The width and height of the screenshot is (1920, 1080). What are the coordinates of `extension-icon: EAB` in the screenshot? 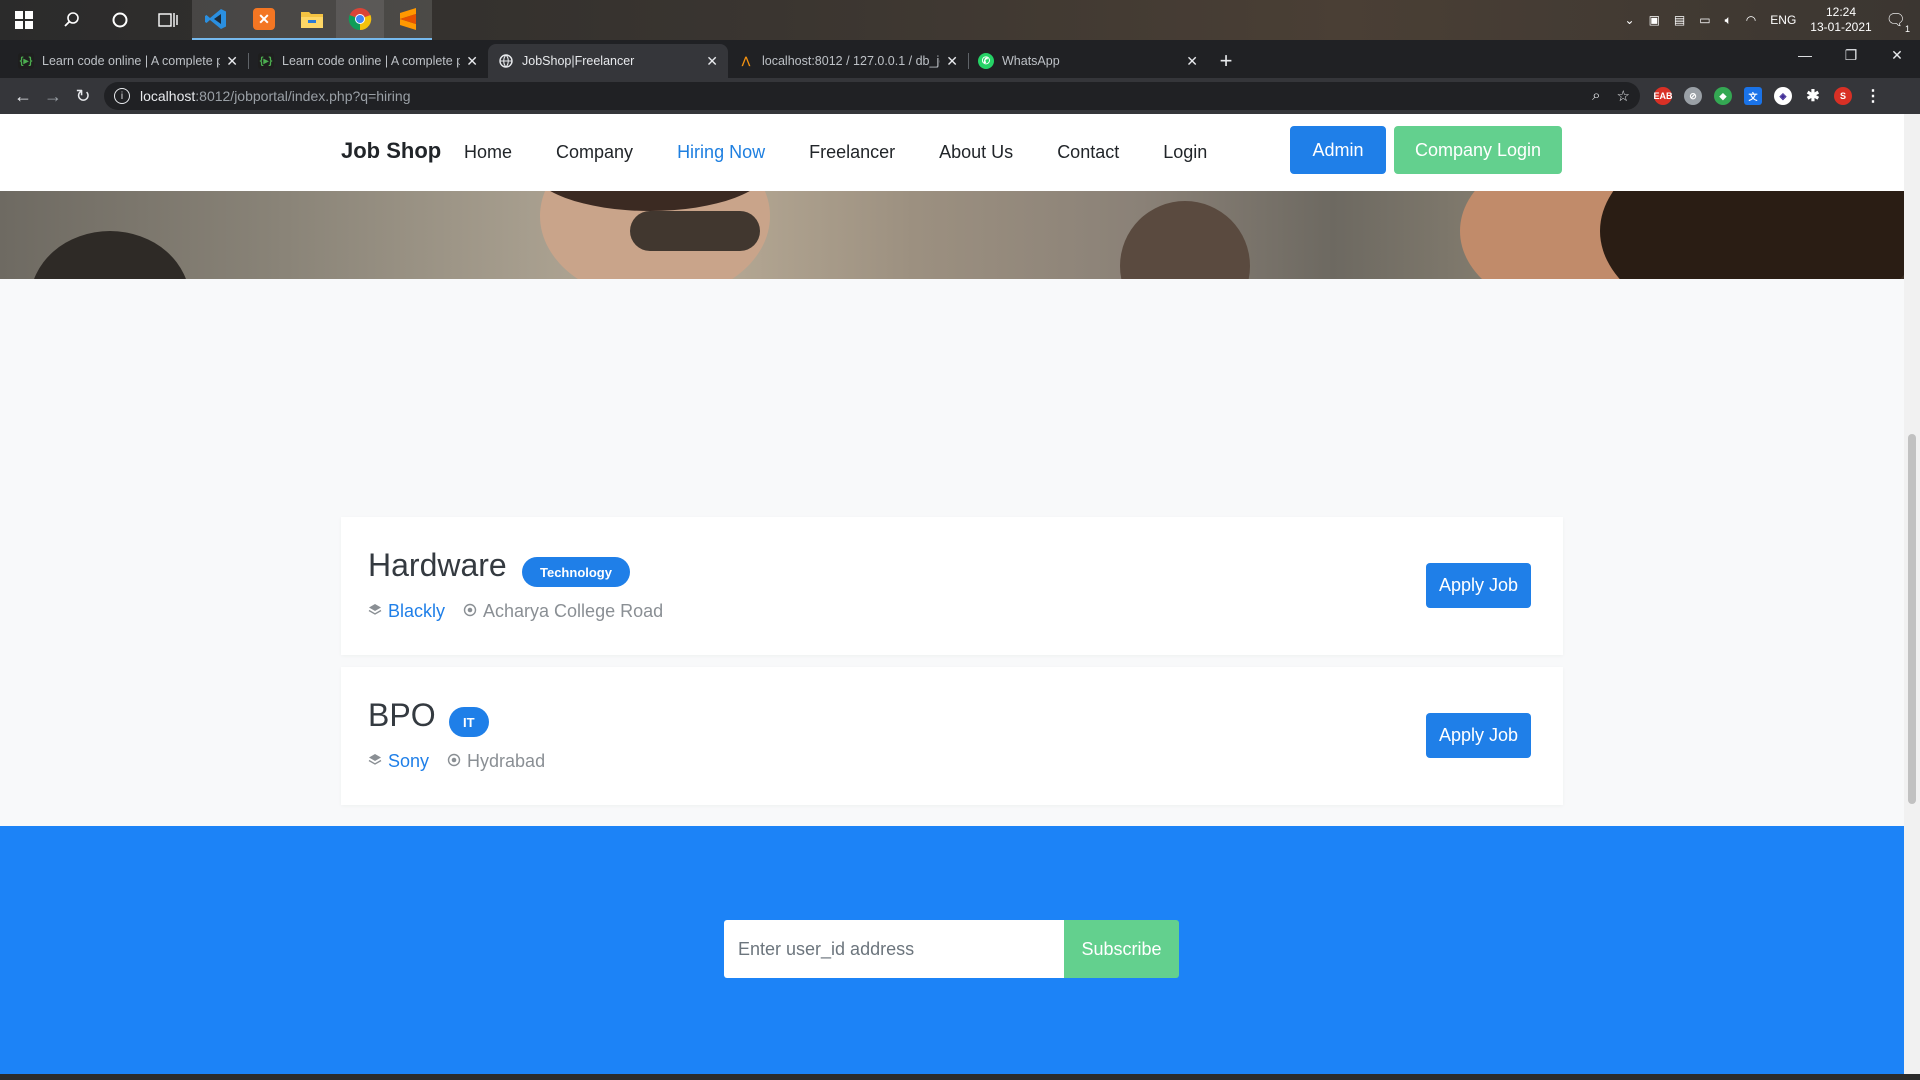 It's located at (1663, 96).